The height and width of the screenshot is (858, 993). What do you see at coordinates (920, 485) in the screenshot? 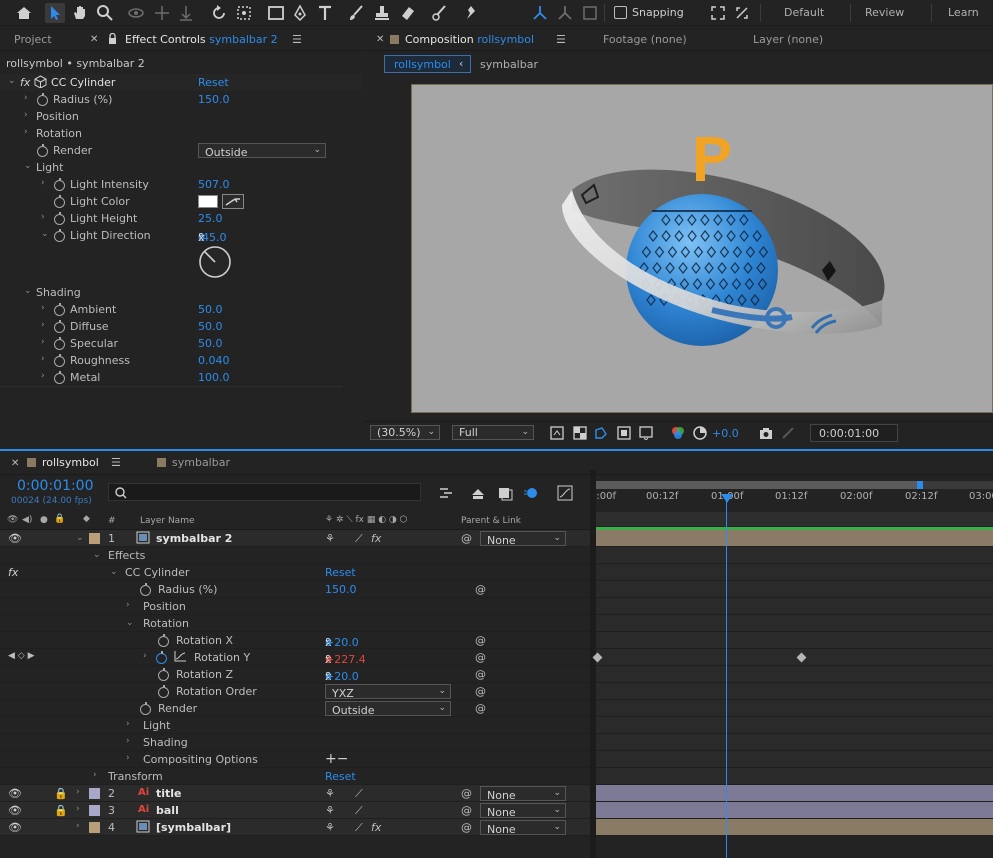
I see `work-area-end-handle` at bounding box center [920, 485].